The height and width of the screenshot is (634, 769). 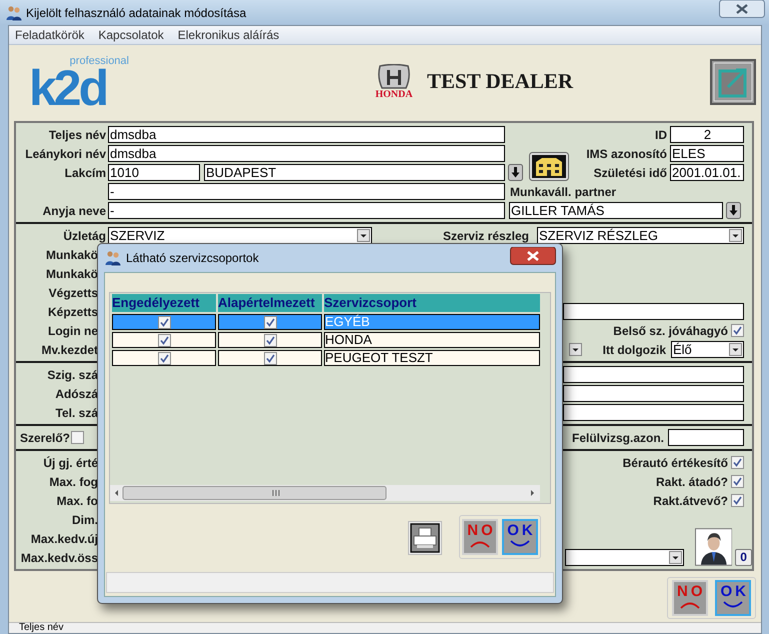 I want to click on field-label: Max.kedv.öss, so click(x=59, y=558).